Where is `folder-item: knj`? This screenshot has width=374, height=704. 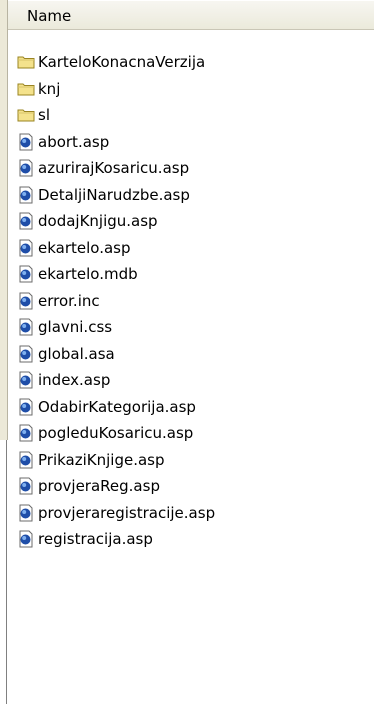
folder-item: knj is located at coordinates (116, 89).